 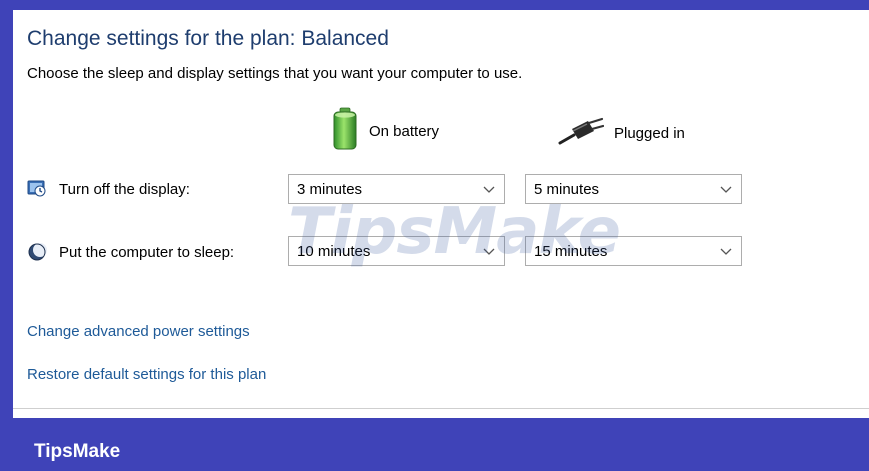 What do you see at coordinates (147, 252) in the screenshot?
I see `sleep-setting-label: Put the computer to sleep:` at bounding box center [147, 252].